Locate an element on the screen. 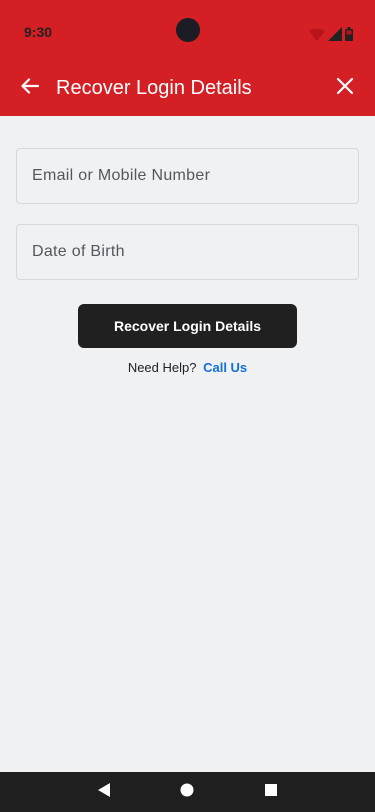 The height and width of the screenshot is (812, 375). close-button is located at coordinates (345, 88).